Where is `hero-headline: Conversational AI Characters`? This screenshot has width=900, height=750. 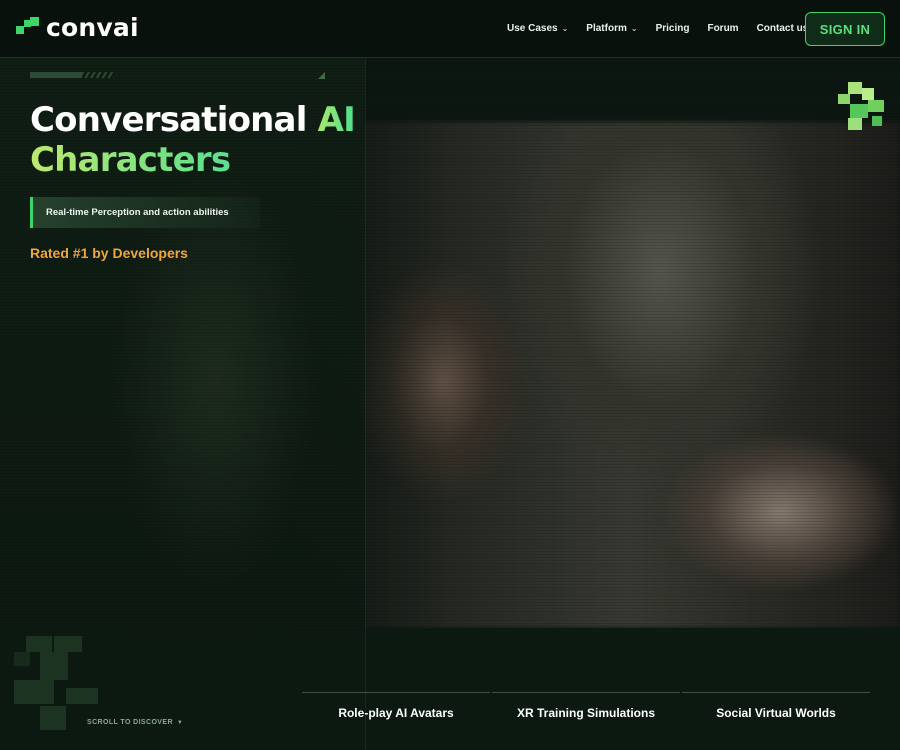 hero-headline: Conversational AI Characters is located at coordinates (193, 140).